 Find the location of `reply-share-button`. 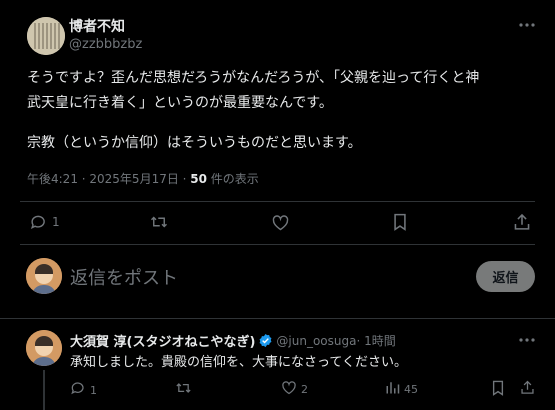

reply-share-button is located at coordinates (527, 389).